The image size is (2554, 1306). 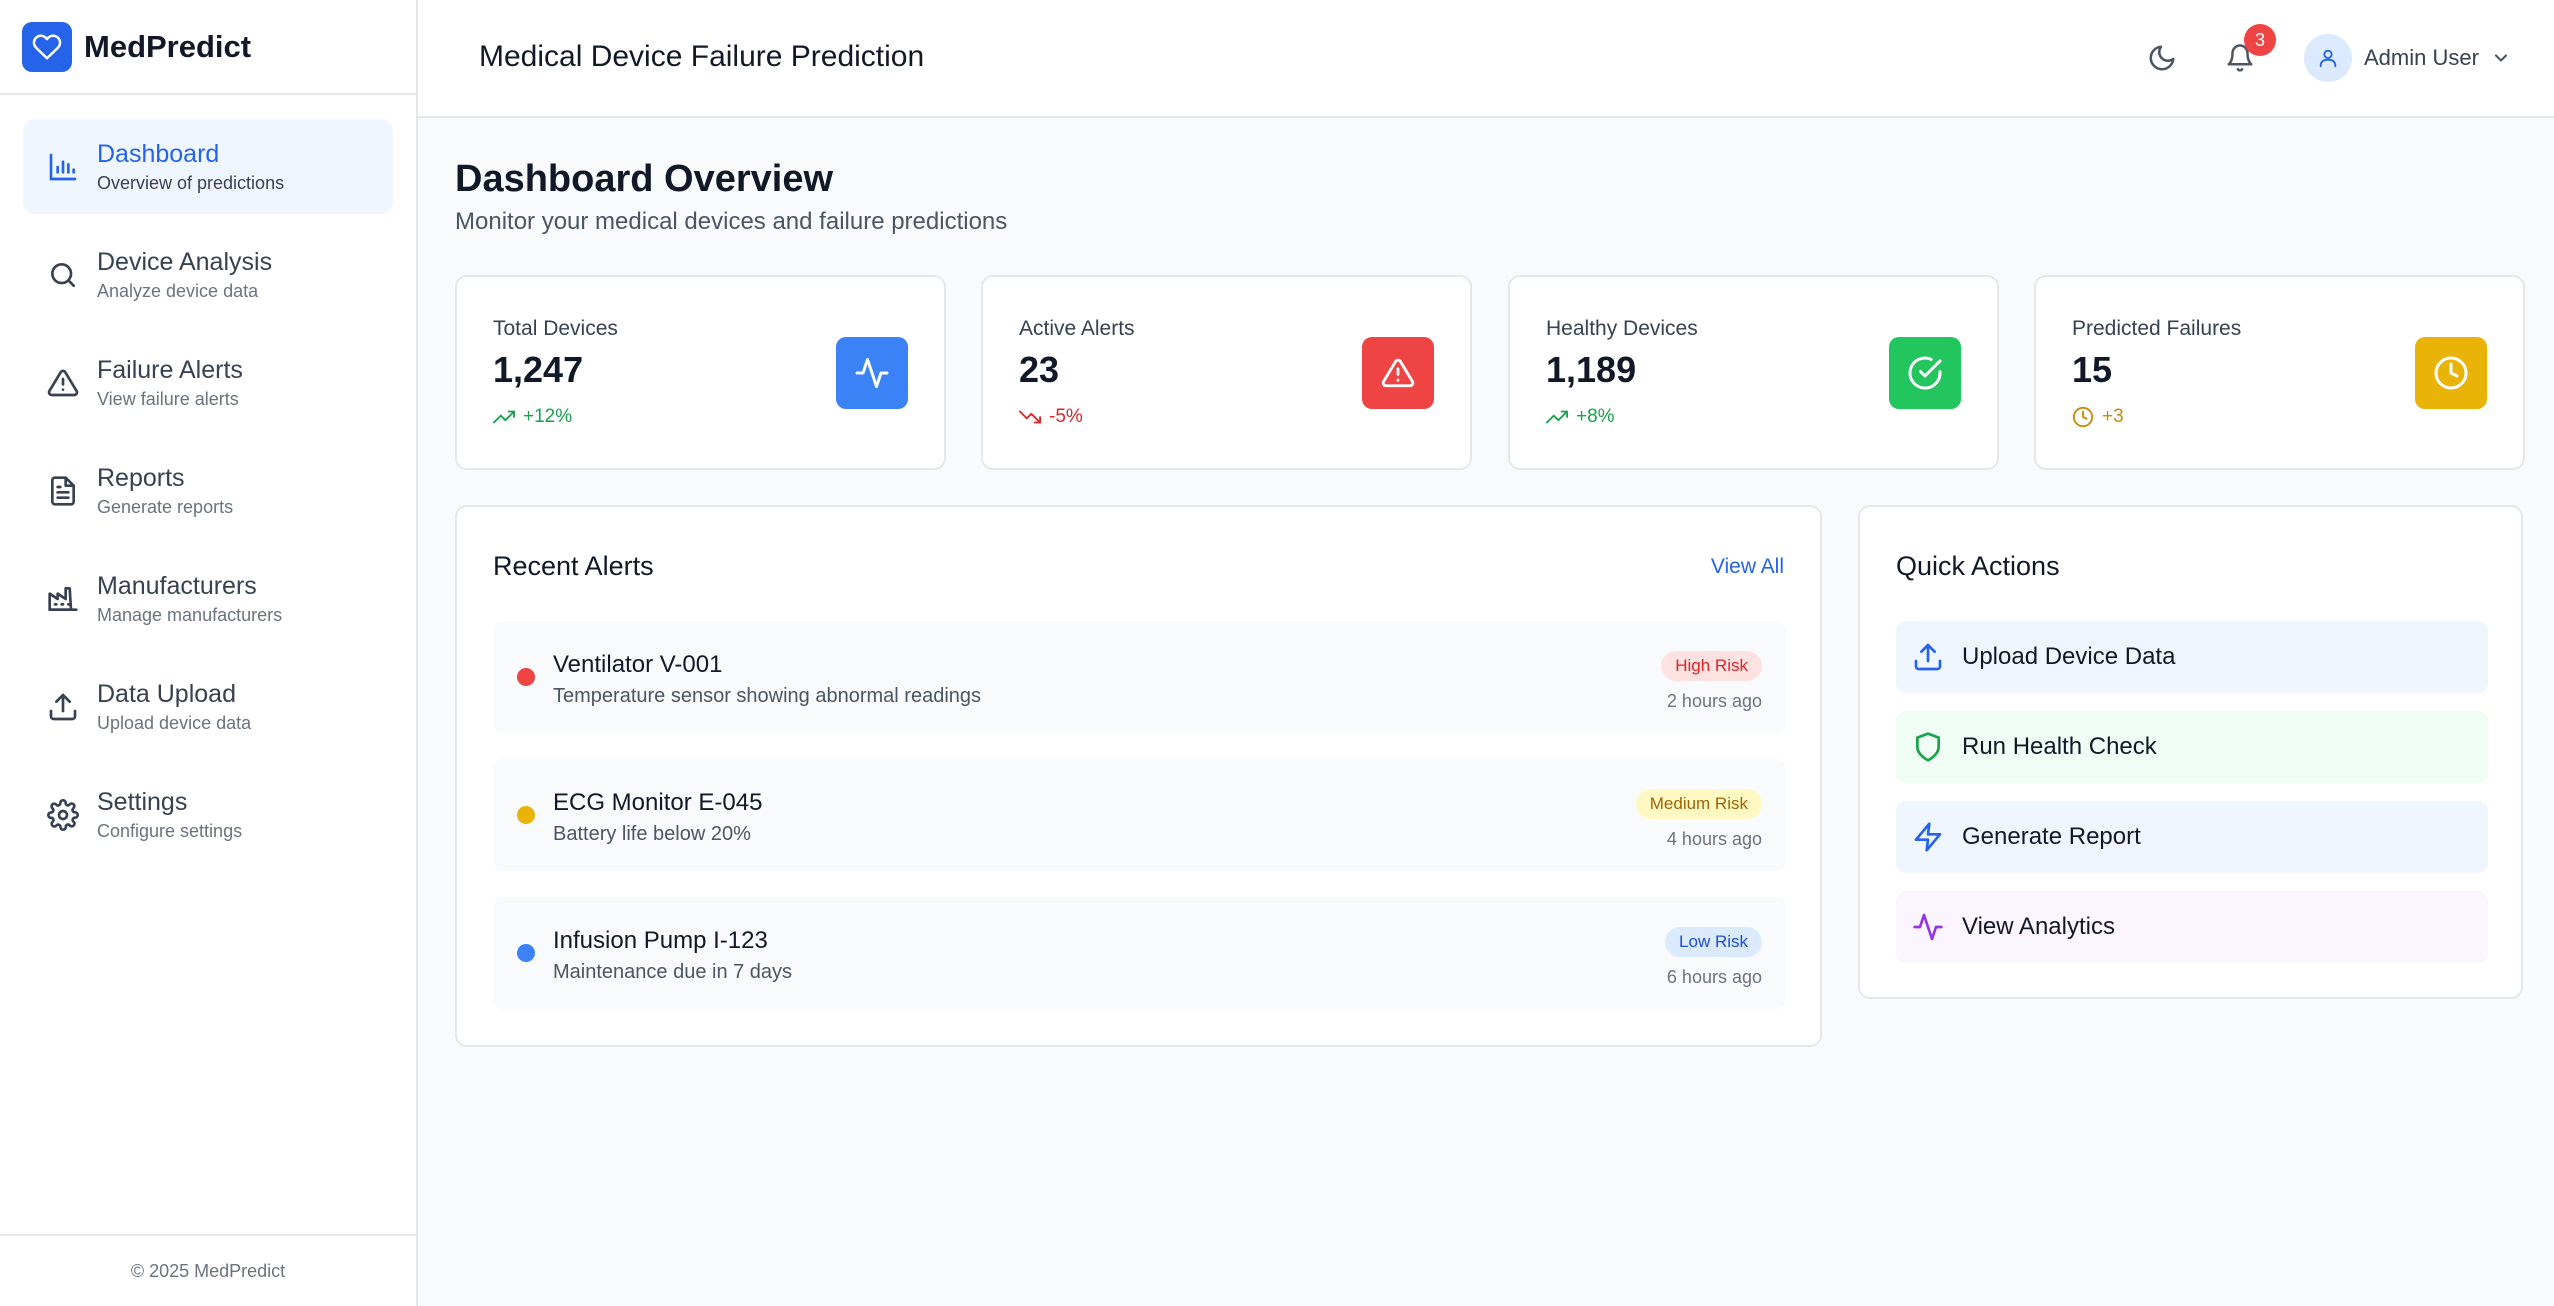 I want to click on view-analytics-button: View Analytics, so click(x=2192, y=927).